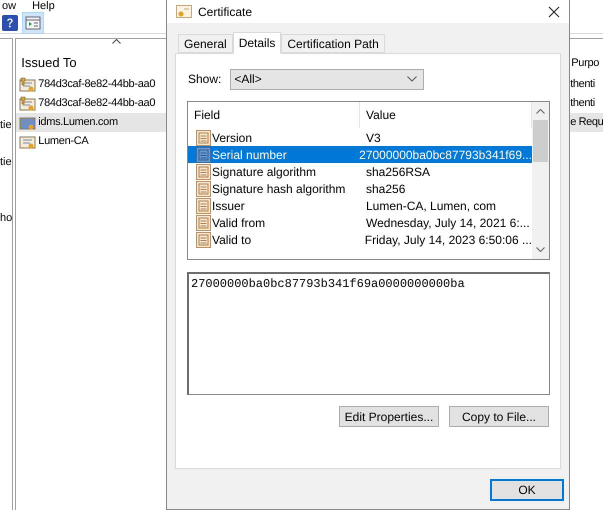 The width and height of the screenshot is (603, 510). Describe the element at coordinates (78, 122) in the screenshot. I see `list-cell-text: idms.Lumen.com` at that location.